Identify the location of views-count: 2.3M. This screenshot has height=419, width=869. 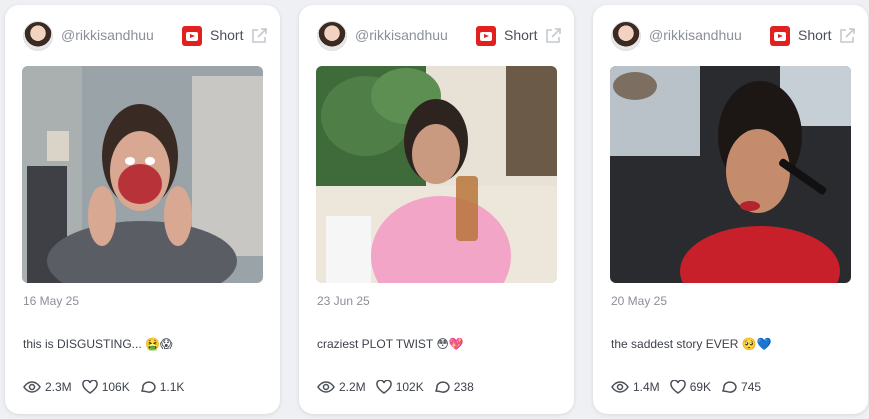
(58, 387).